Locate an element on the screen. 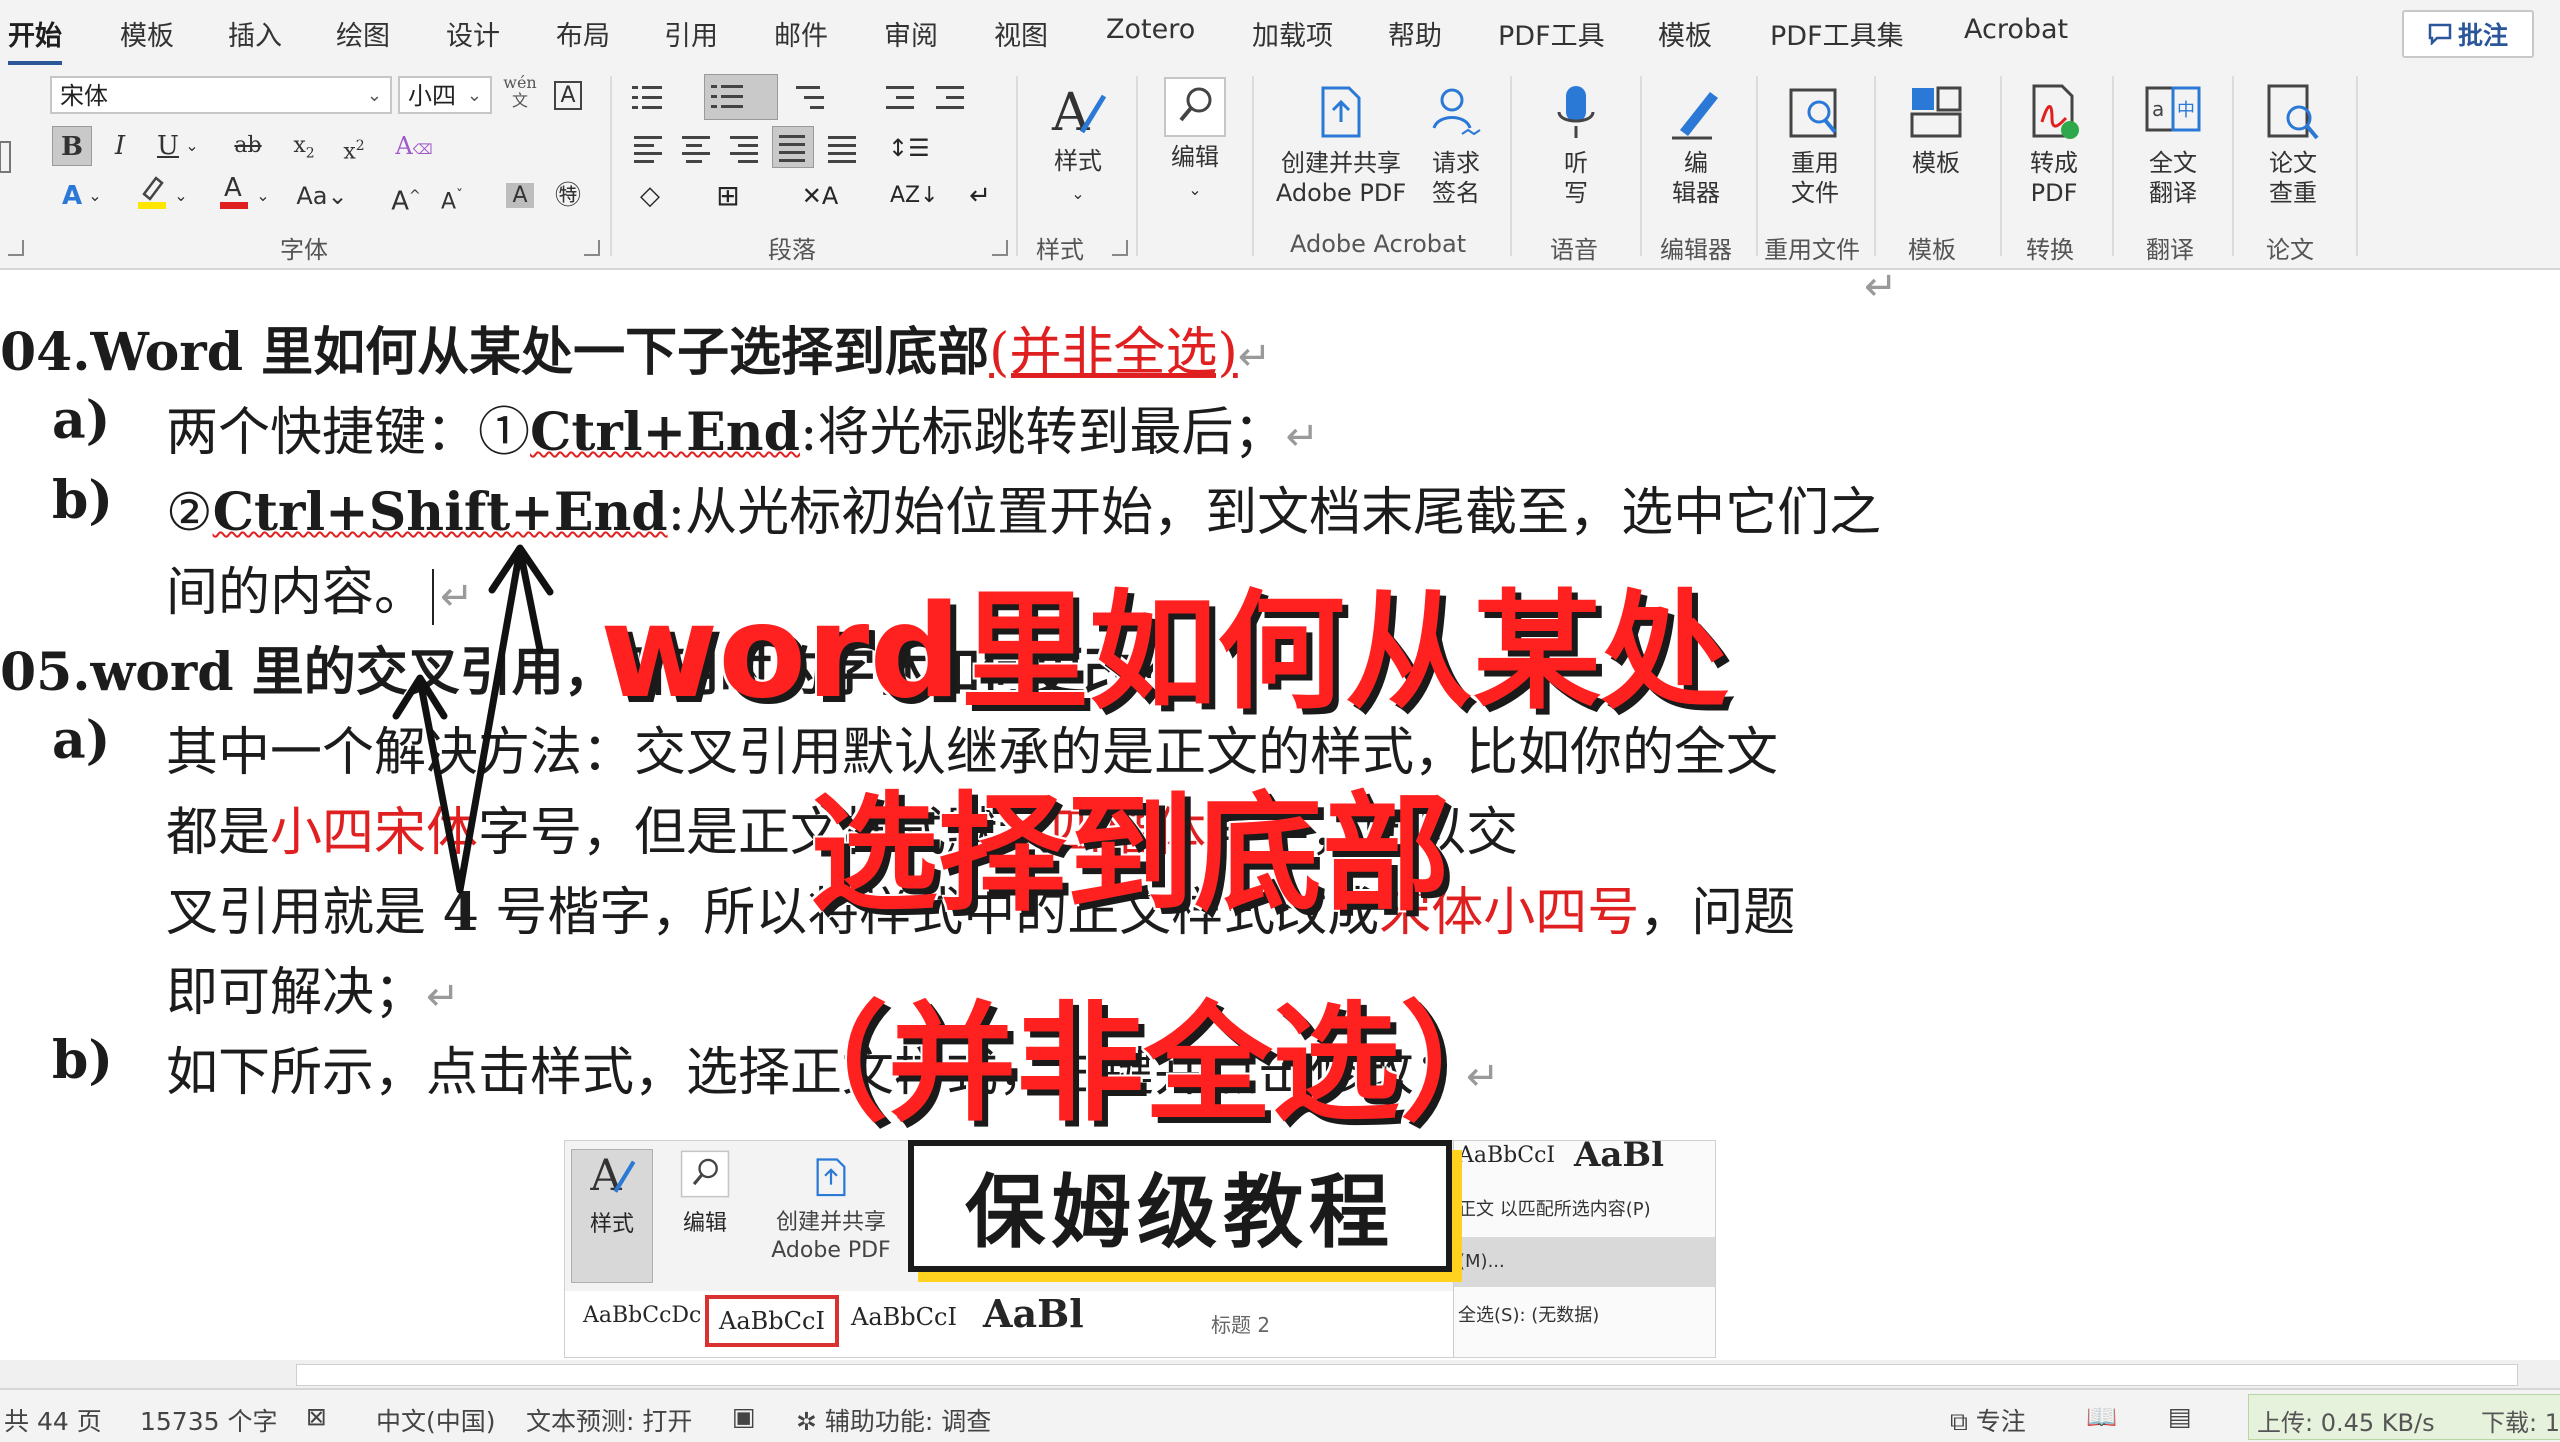 This screenshot has width=2560, height=1442. show-marks-icon: ↵ is located at coordinates (980, 196).